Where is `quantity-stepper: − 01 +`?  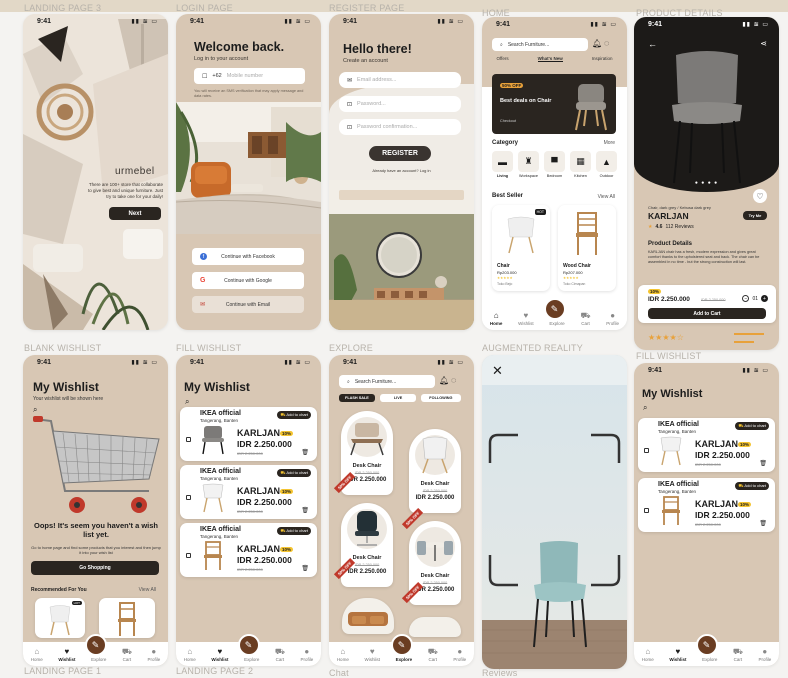 quantity-stepper: − 01 + is located at coordinates (755, 298).